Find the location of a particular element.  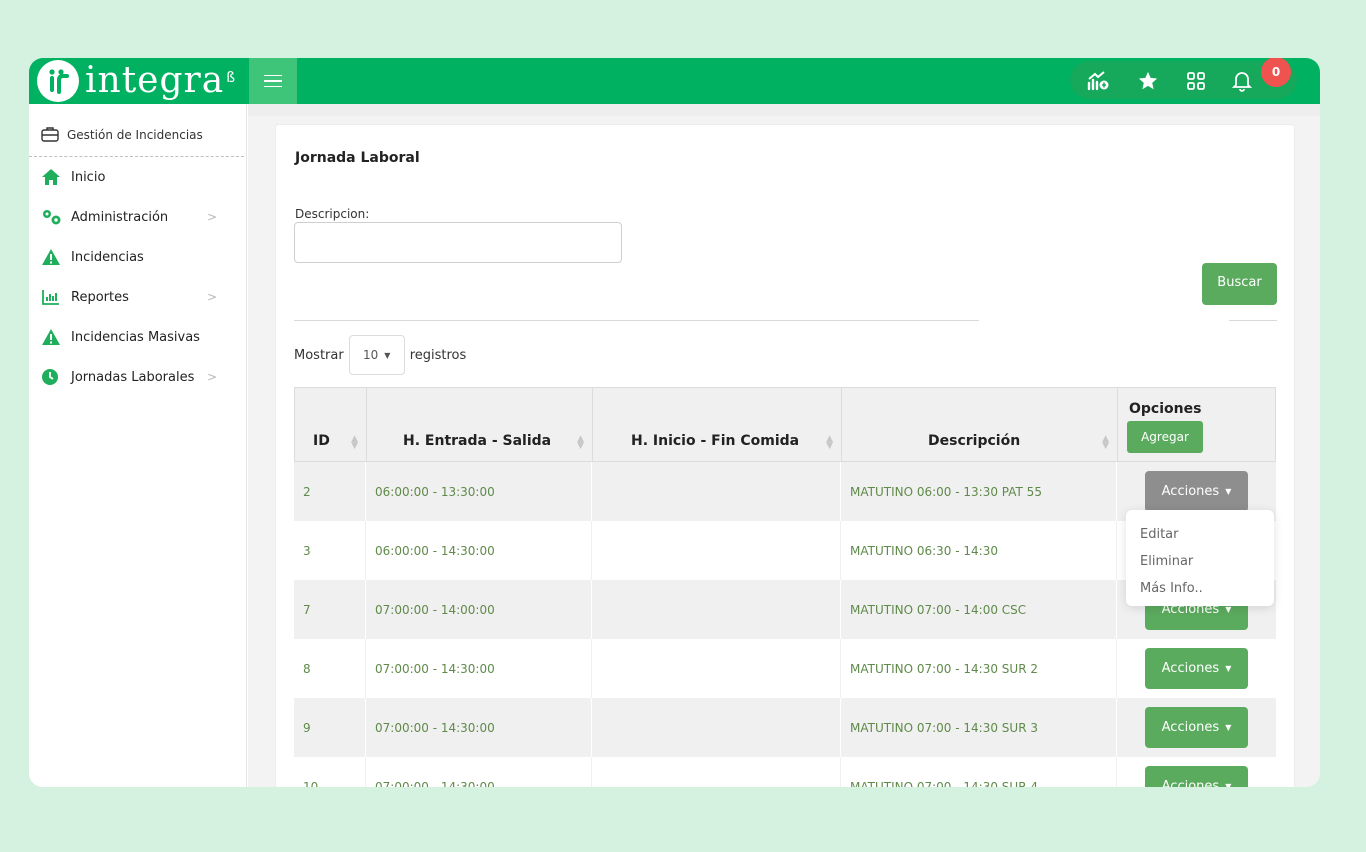

menu-item-eliminar: Eliminar is located at coordinates (1200, 561).